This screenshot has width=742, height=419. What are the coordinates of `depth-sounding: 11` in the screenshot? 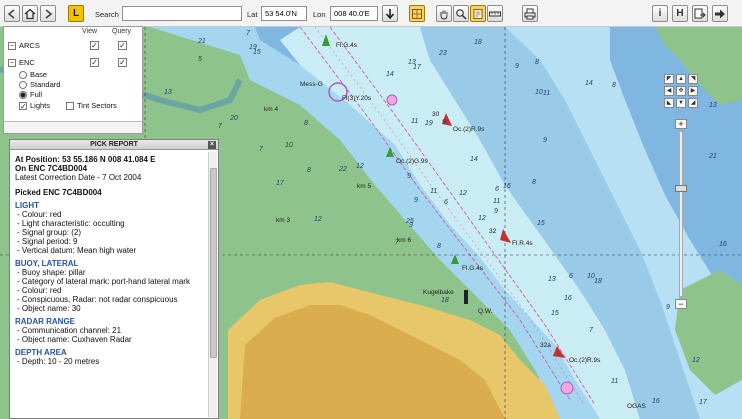 It's located at (615, 381).